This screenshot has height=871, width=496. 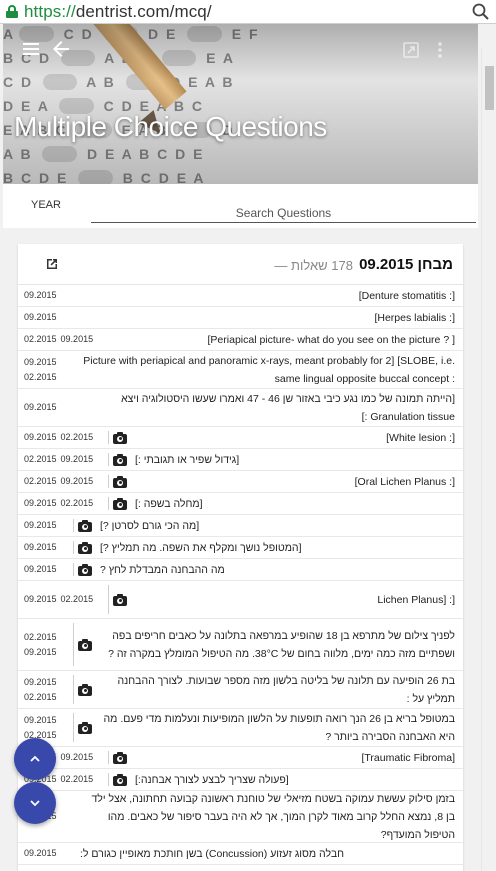 I want to click on question-row: 02.201509.2015[Traumatic Fibroma], so click(x=240, y=758).